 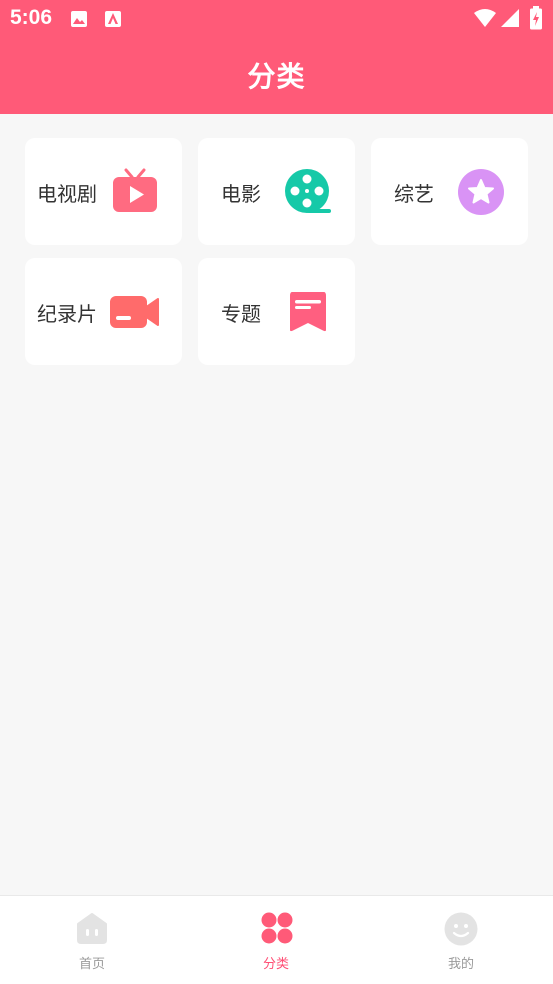 What do you see at coordinates (461, 931) in the screenshot?
I see `profile-face-icon` at bounding box center [461, 931].